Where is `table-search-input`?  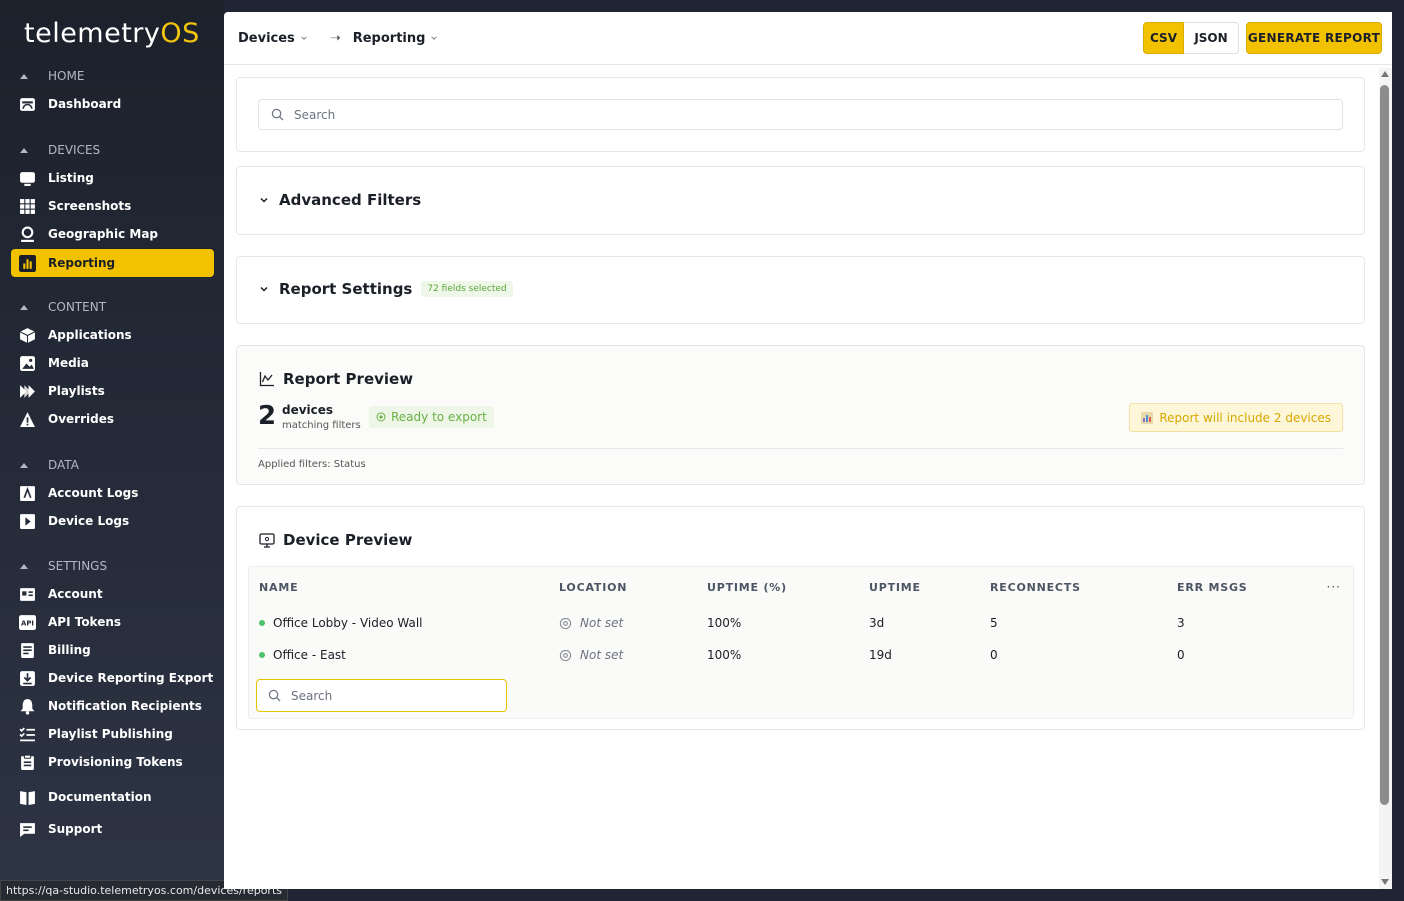
table-search-input is located at coordinates (391, 695).